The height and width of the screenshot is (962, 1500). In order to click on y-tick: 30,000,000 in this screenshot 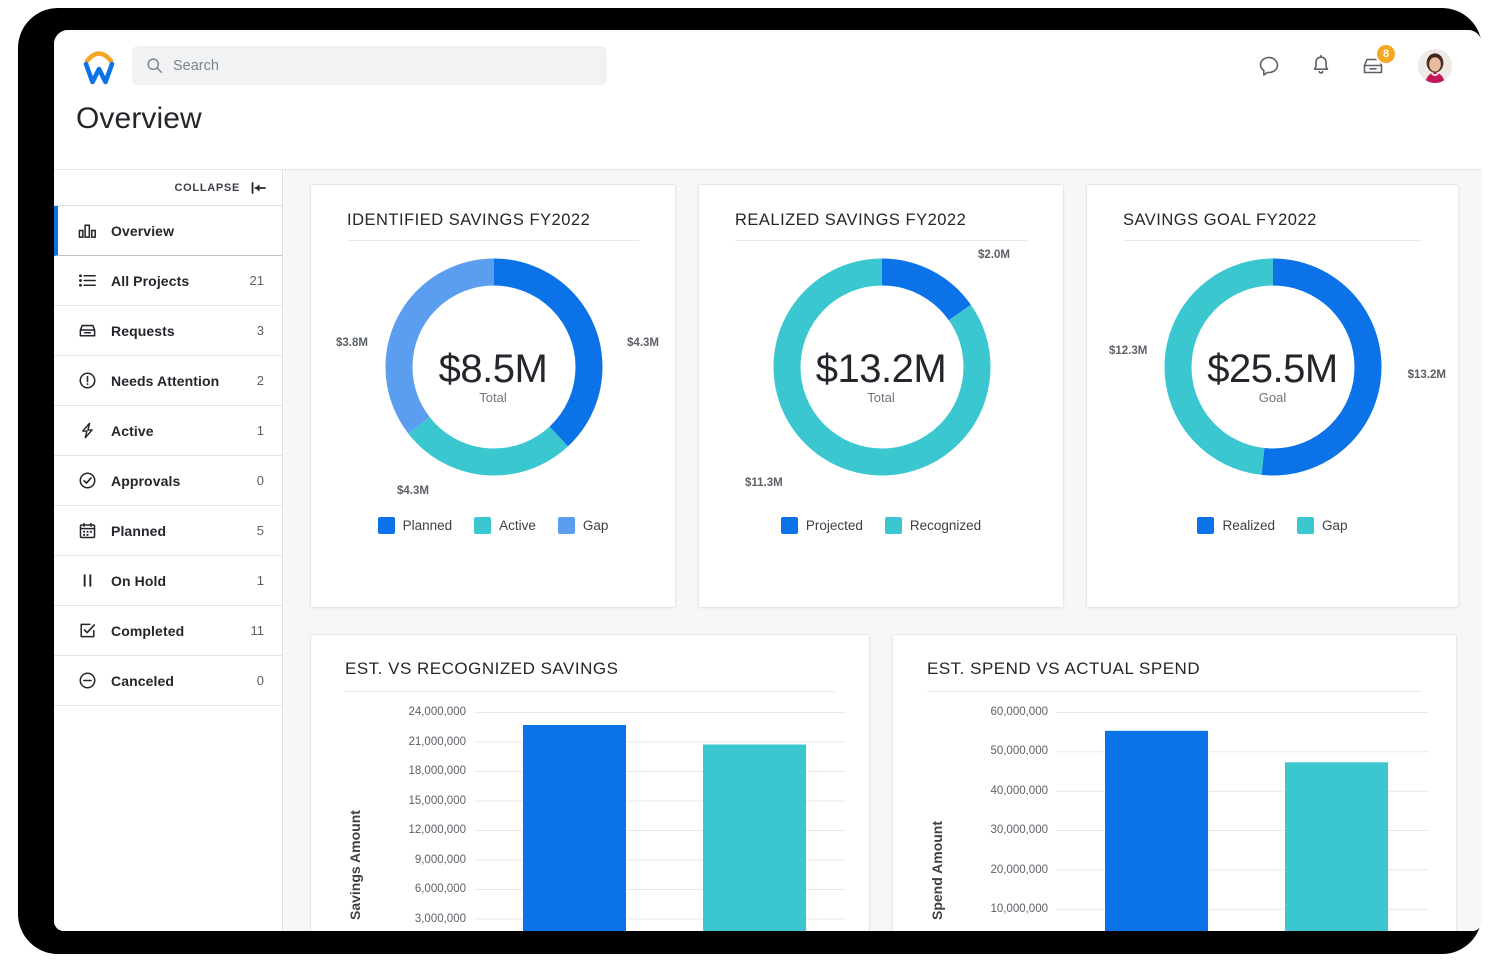, I will do `click(1019, 830)`.